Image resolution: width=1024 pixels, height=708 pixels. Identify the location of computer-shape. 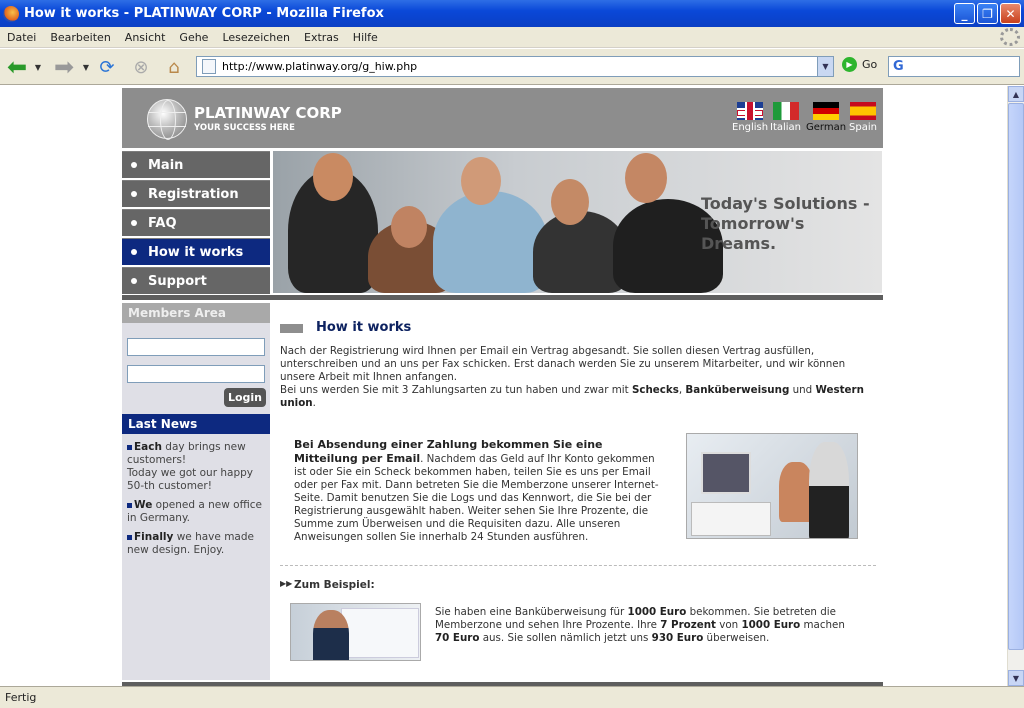
(731, 519).